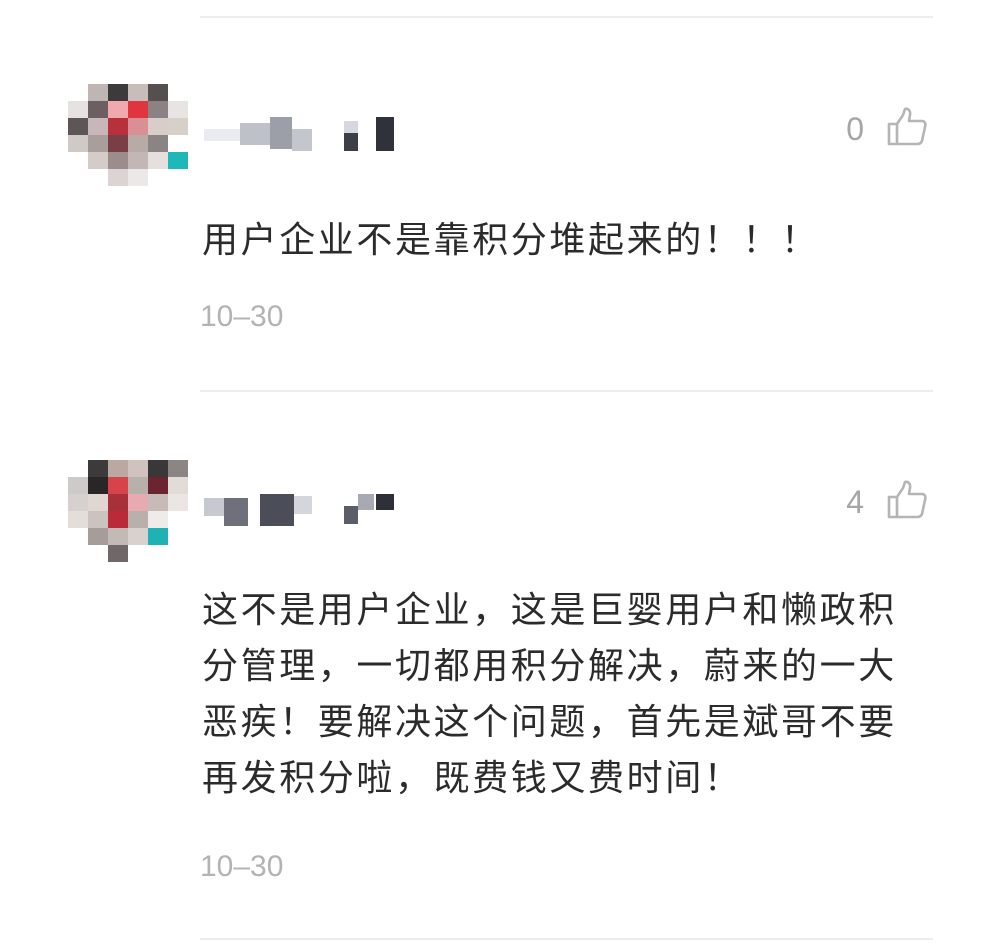  I want to click on like-count: 4, so click(855, 502).